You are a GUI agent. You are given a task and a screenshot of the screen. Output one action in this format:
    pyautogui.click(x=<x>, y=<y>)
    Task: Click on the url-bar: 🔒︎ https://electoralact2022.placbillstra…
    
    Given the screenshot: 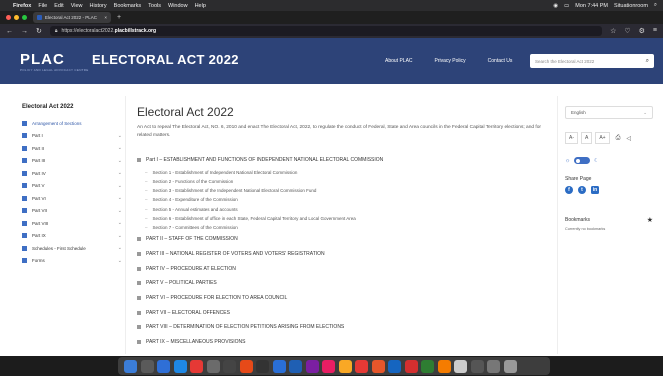 What is the action you would take?
    pyautogui.click(x=326, y=31)
    